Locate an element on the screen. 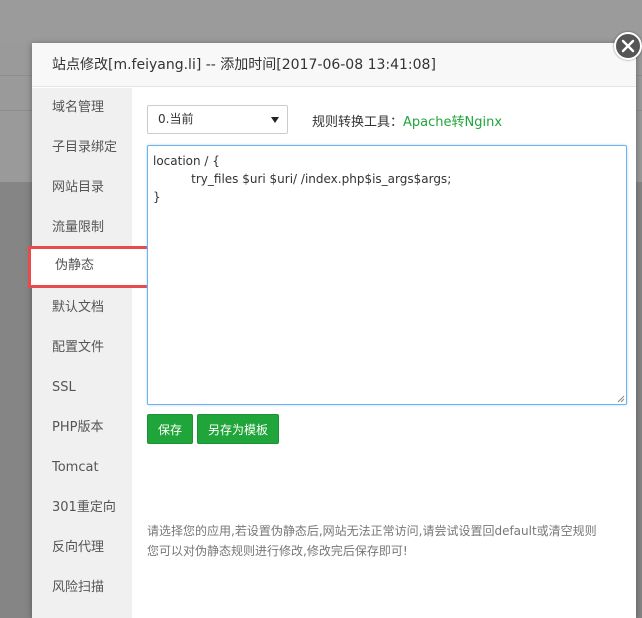 This screenshot has width=642, height=618. sidebar-item-php-version: PHP版本 is located at coordinates (82, 428).